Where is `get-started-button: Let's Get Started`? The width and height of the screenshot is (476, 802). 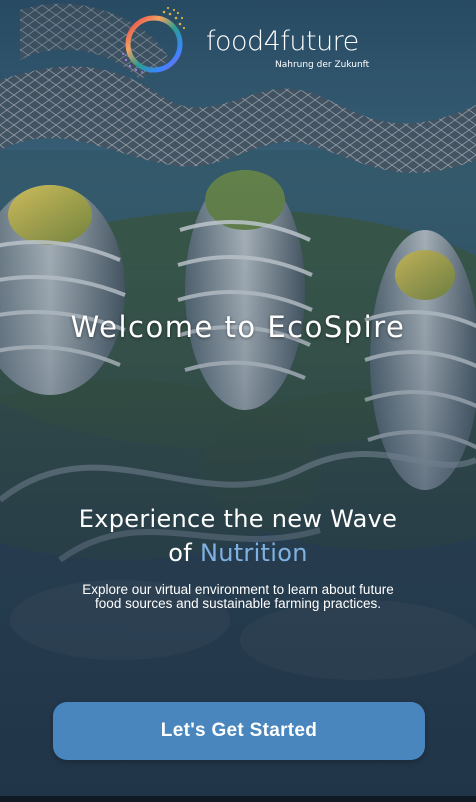
get-started-button: Let's Get Started is located at coordinates (239, 731).